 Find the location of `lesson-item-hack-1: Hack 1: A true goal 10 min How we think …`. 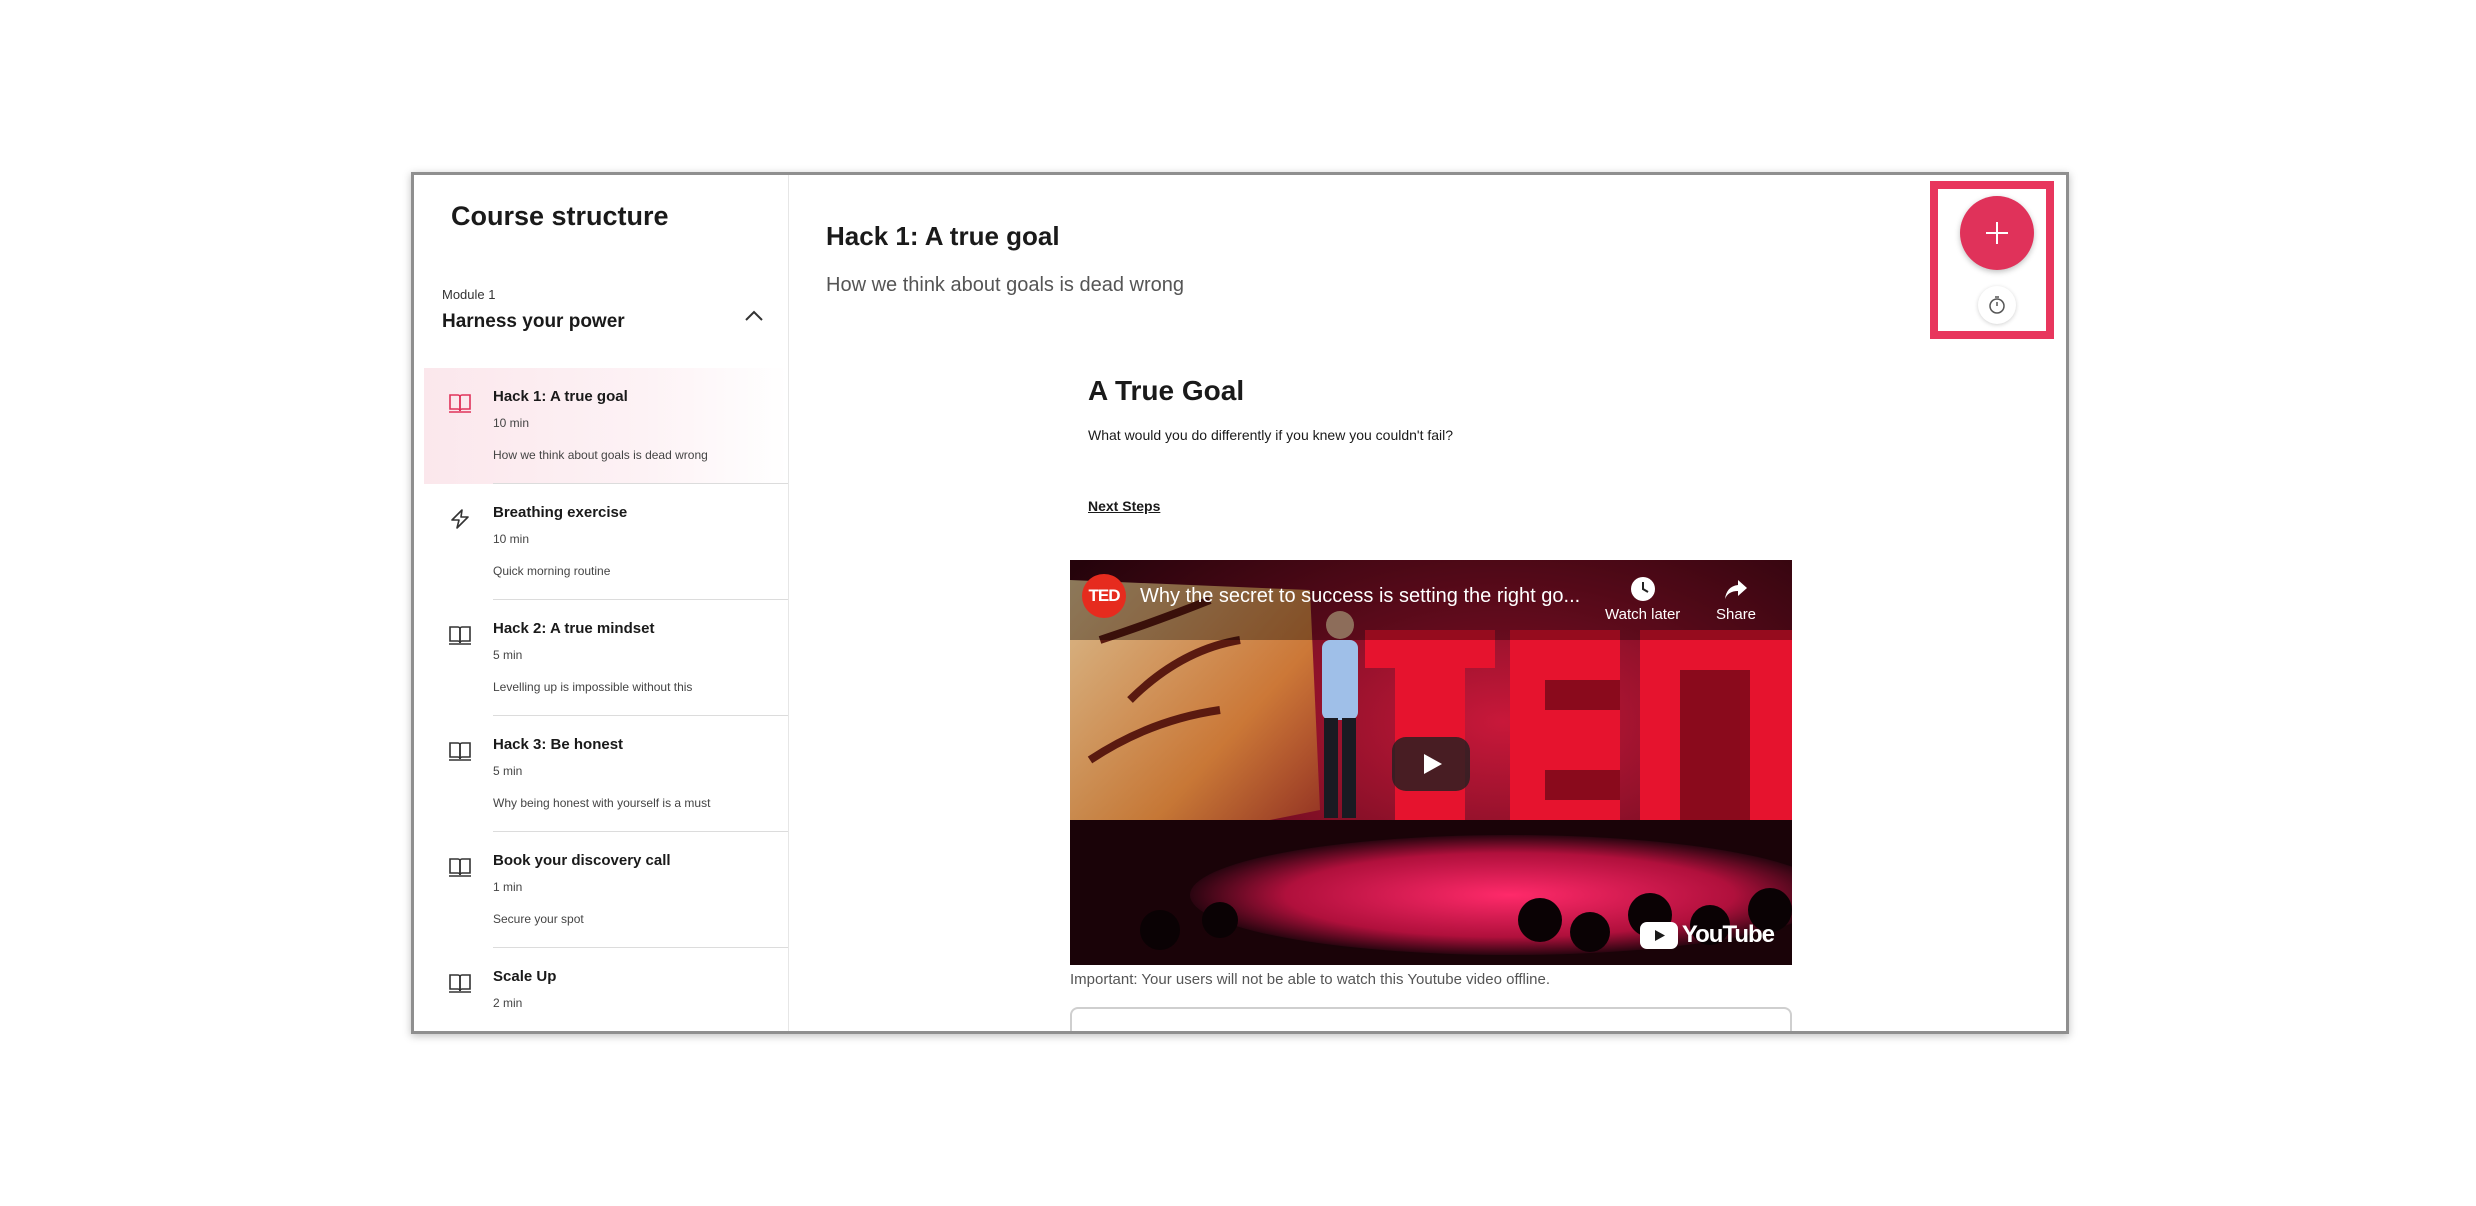

lesson-item-hack-1: Hack 1: A true goal 10 min How we think … is located at coordinates (606, 426).